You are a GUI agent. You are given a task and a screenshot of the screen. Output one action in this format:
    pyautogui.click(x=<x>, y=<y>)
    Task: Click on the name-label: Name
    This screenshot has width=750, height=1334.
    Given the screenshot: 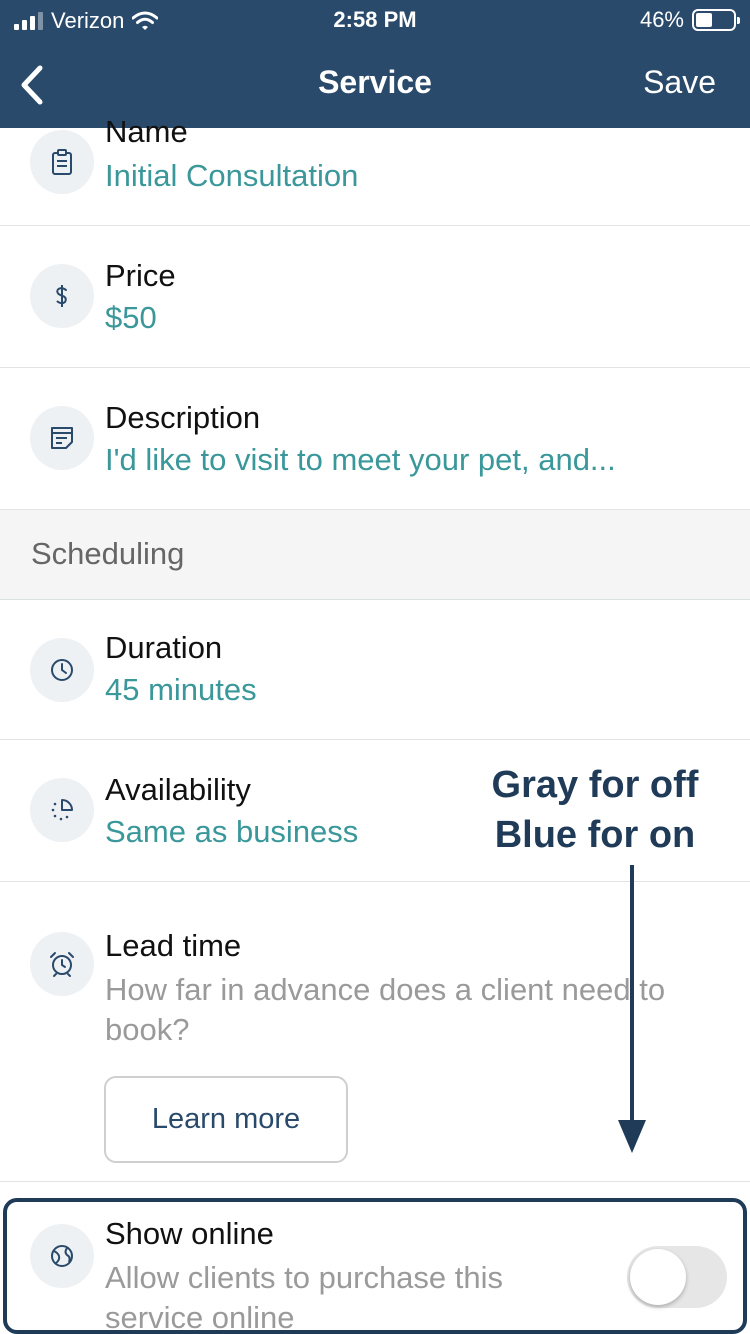 What is the action you would take?
    pyautogui.click(x=146, y=131)
    